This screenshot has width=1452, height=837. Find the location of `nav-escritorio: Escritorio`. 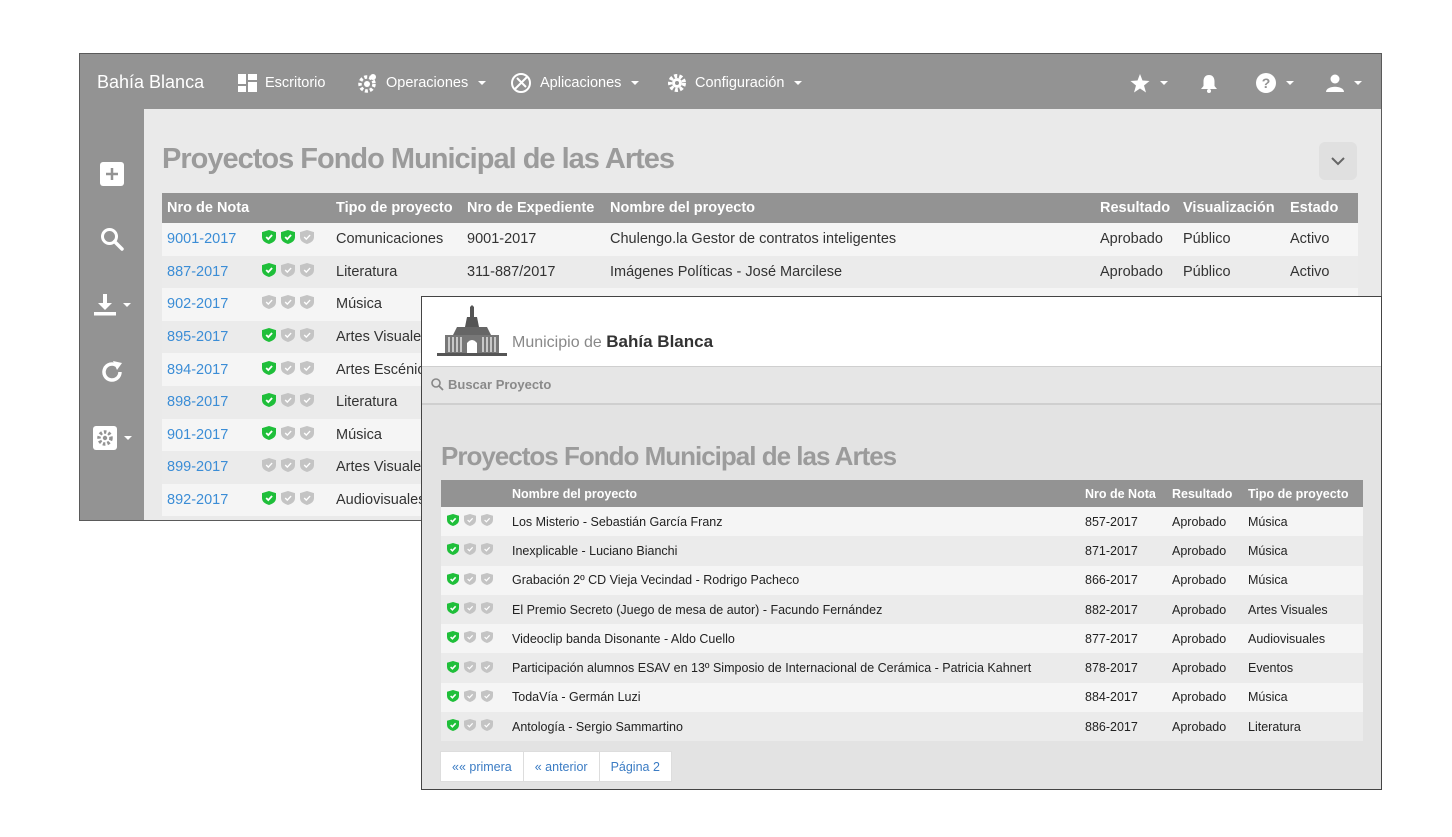

nav-escritorio: Escritorio is located at coordinates (281, 83).